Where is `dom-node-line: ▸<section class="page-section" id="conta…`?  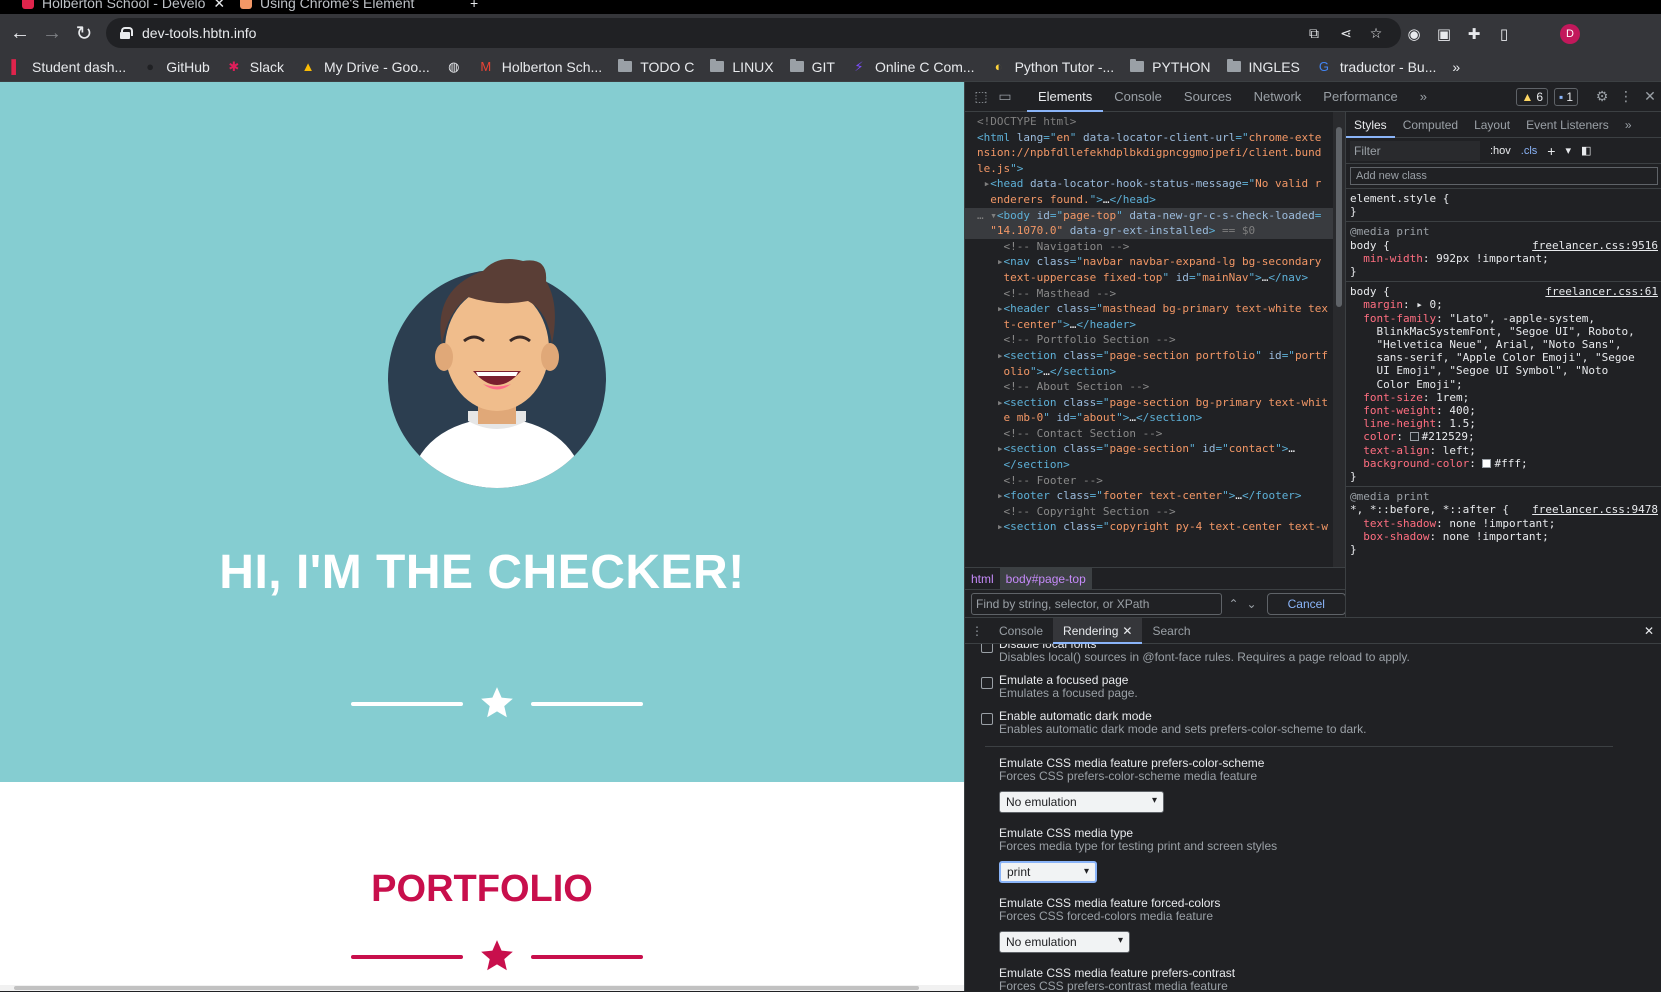
dom-node-line: ▸<section class="page-section" id="conta… is located at coordinates (1149, 449).